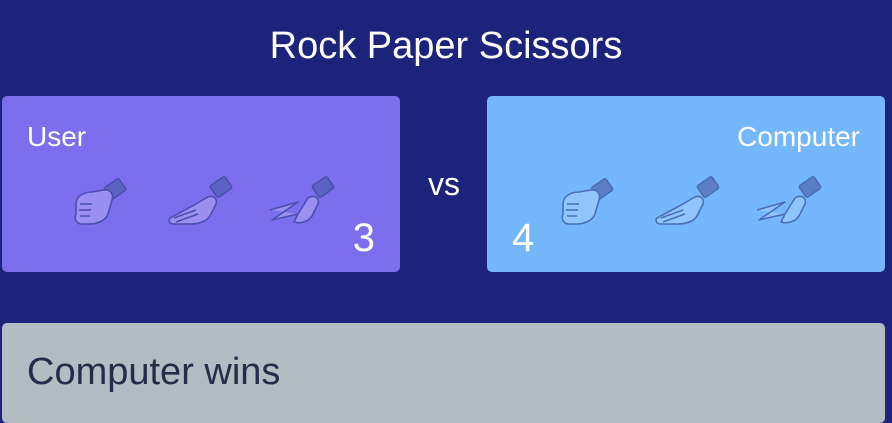 The width and height of the screenshot is (892, 423). I want to click on computer-choices, so click(689, 202).